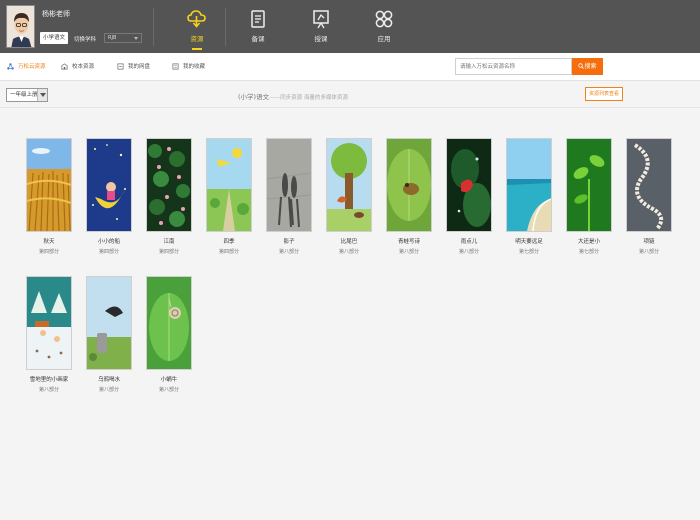 The width and height of the screenshot is (700, 520). I want to click on edition-select: RJB, so click(123, 38).